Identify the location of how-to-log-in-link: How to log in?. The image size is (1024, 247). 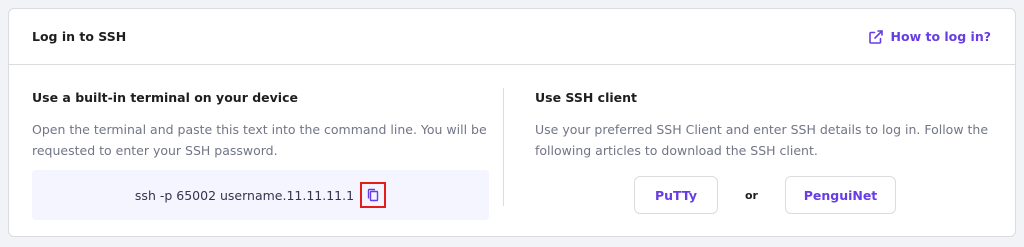
(929, 37).